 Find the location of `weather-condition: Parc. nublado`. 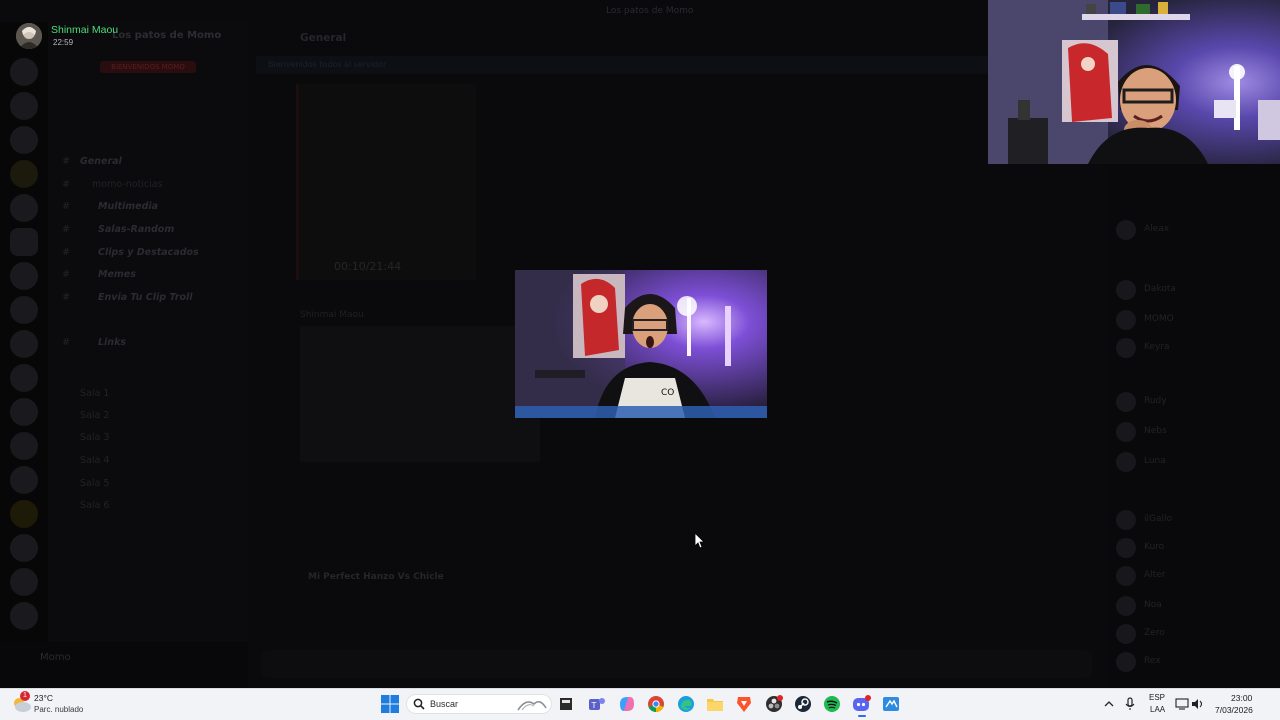

weather-condition: Parc. nublado is located at coordinates (58, 709).